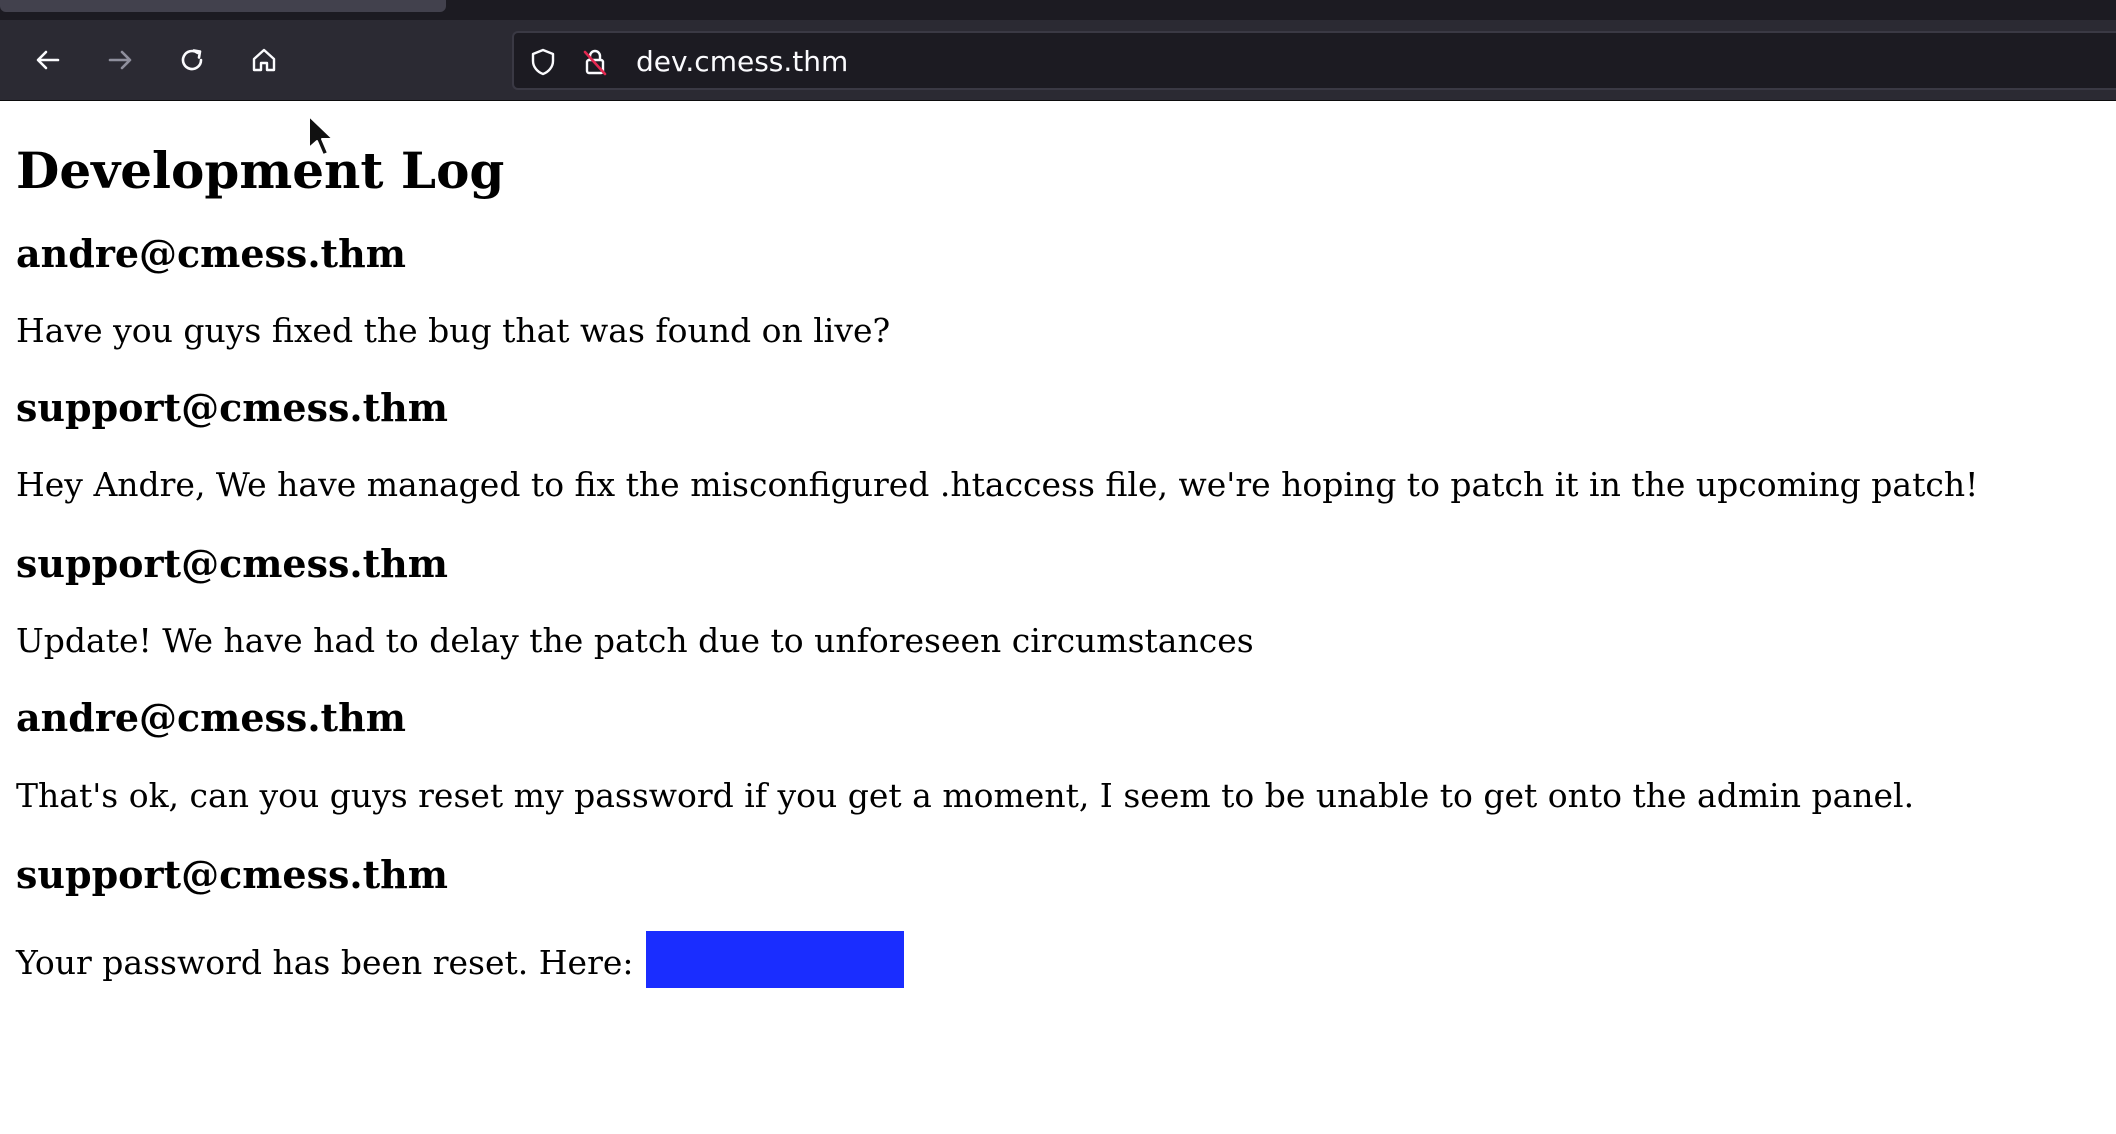  I want to click on url-text: dev.cmess.thm, so click(742, 62).